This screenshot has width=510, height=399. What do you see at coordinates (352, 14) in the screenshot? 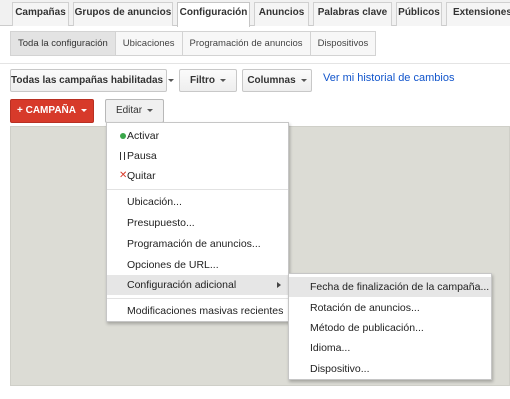
I see `tab-palabras-clave: Palabras clave` at bounding box center [352, 14].